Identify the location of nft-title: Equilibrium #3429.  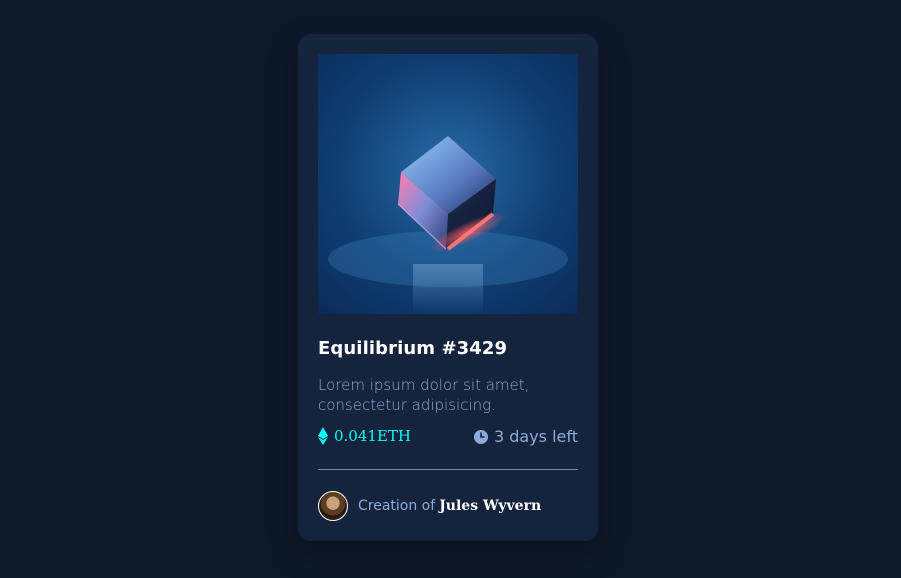
(412, 348).